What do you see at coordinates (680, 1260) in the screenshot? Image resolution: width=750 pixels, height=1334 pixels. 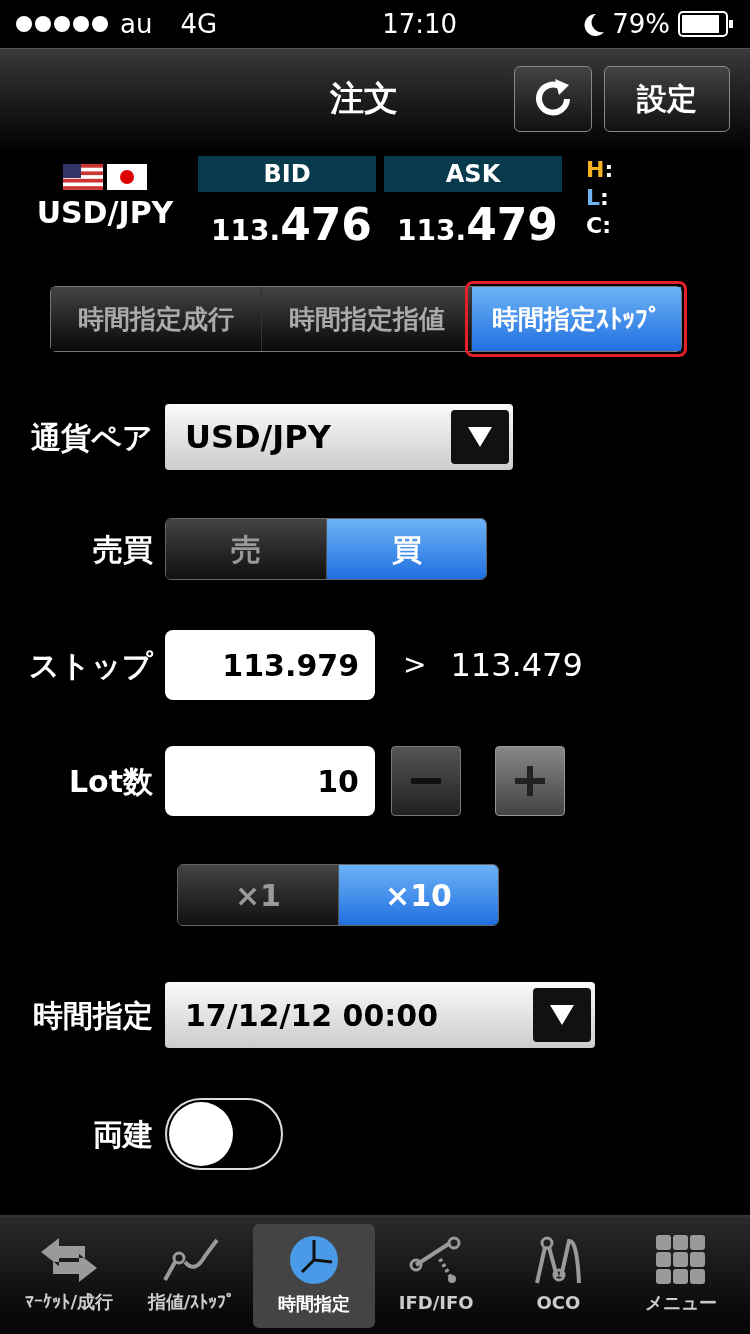 I see `grid-menu-icon` at bounding box center [680, 1260].